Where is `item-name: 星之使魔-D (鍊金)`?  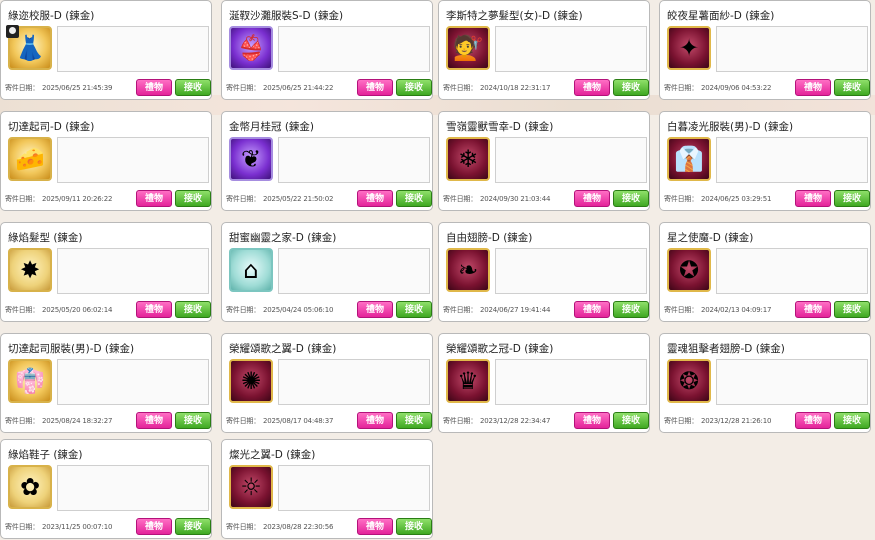
item-name: 星之使魔-D (鍊金) is located at coordinates (710, 238).